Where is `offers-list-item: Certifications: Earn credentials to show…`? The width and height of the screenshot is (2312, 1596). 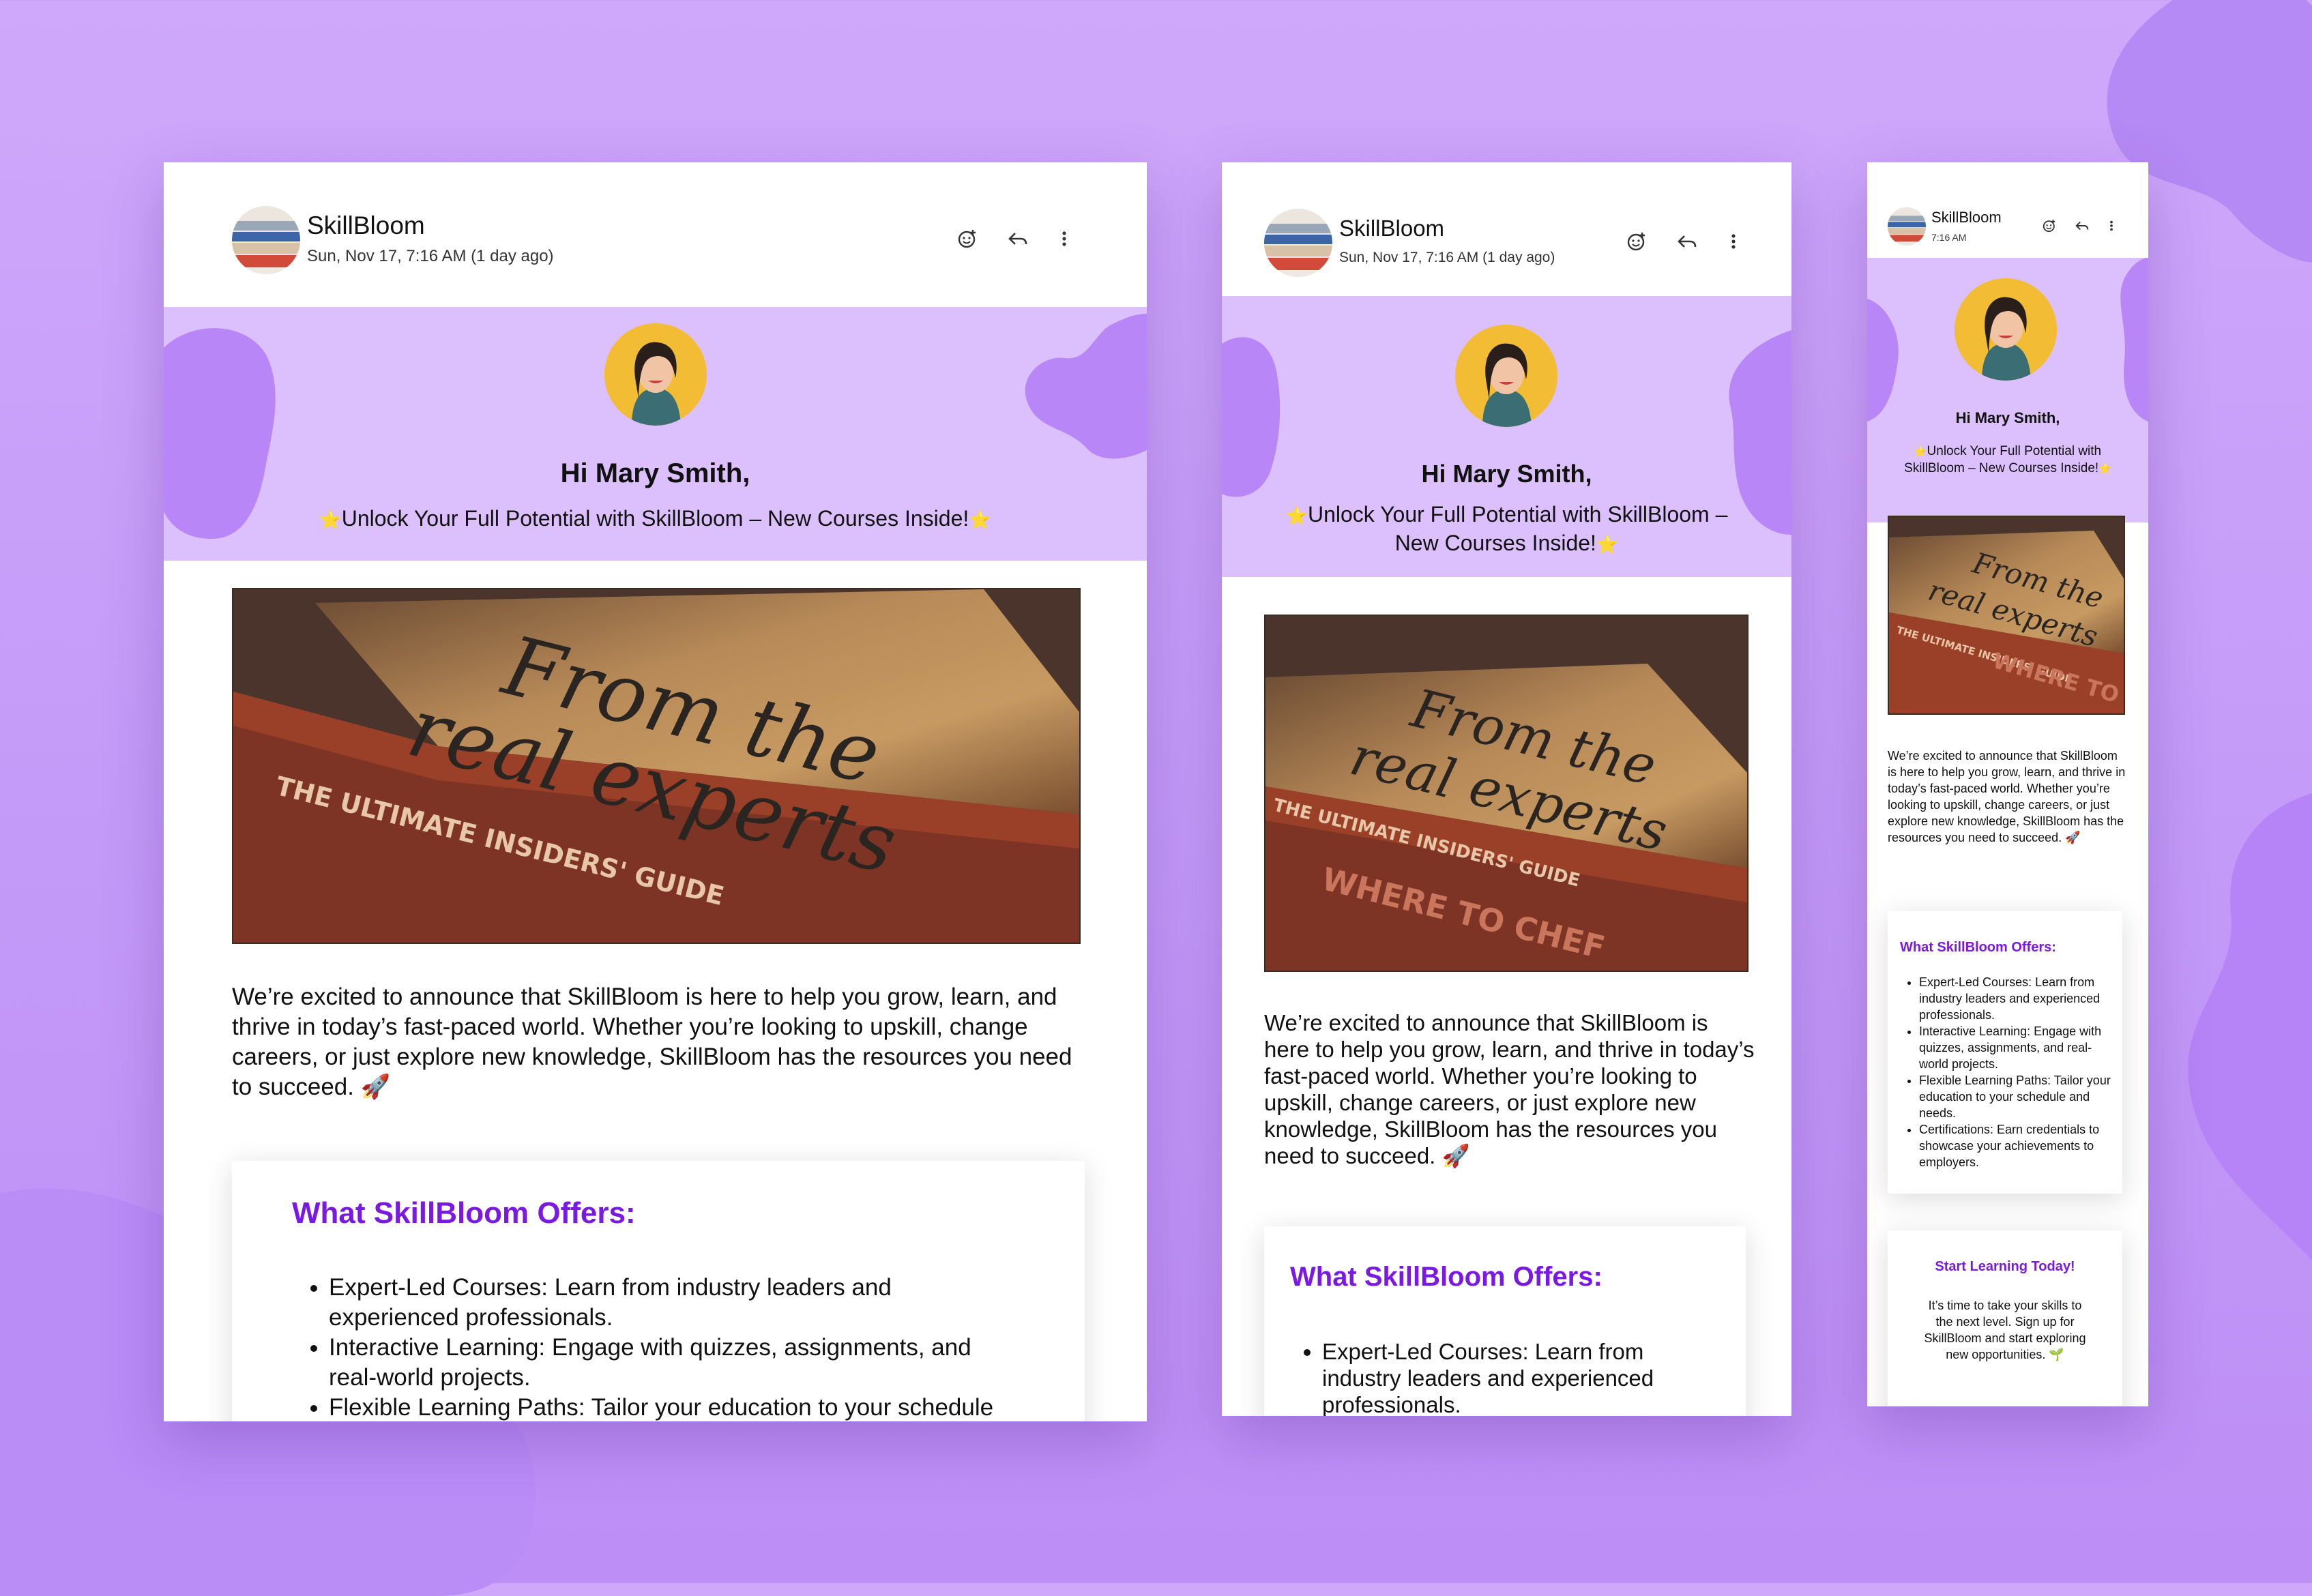
offers-list-item: Certifications: Earn credentials to show… is located at coordinates (2016, 1145).